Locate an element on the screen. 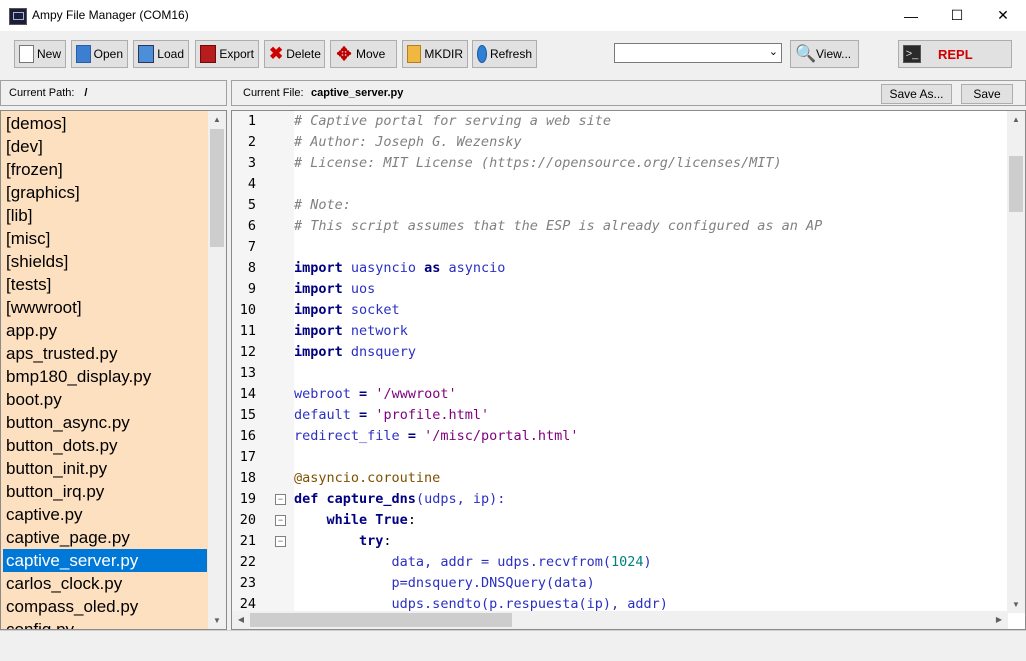  repl-label: REPL is located at coordinates (955, 54).